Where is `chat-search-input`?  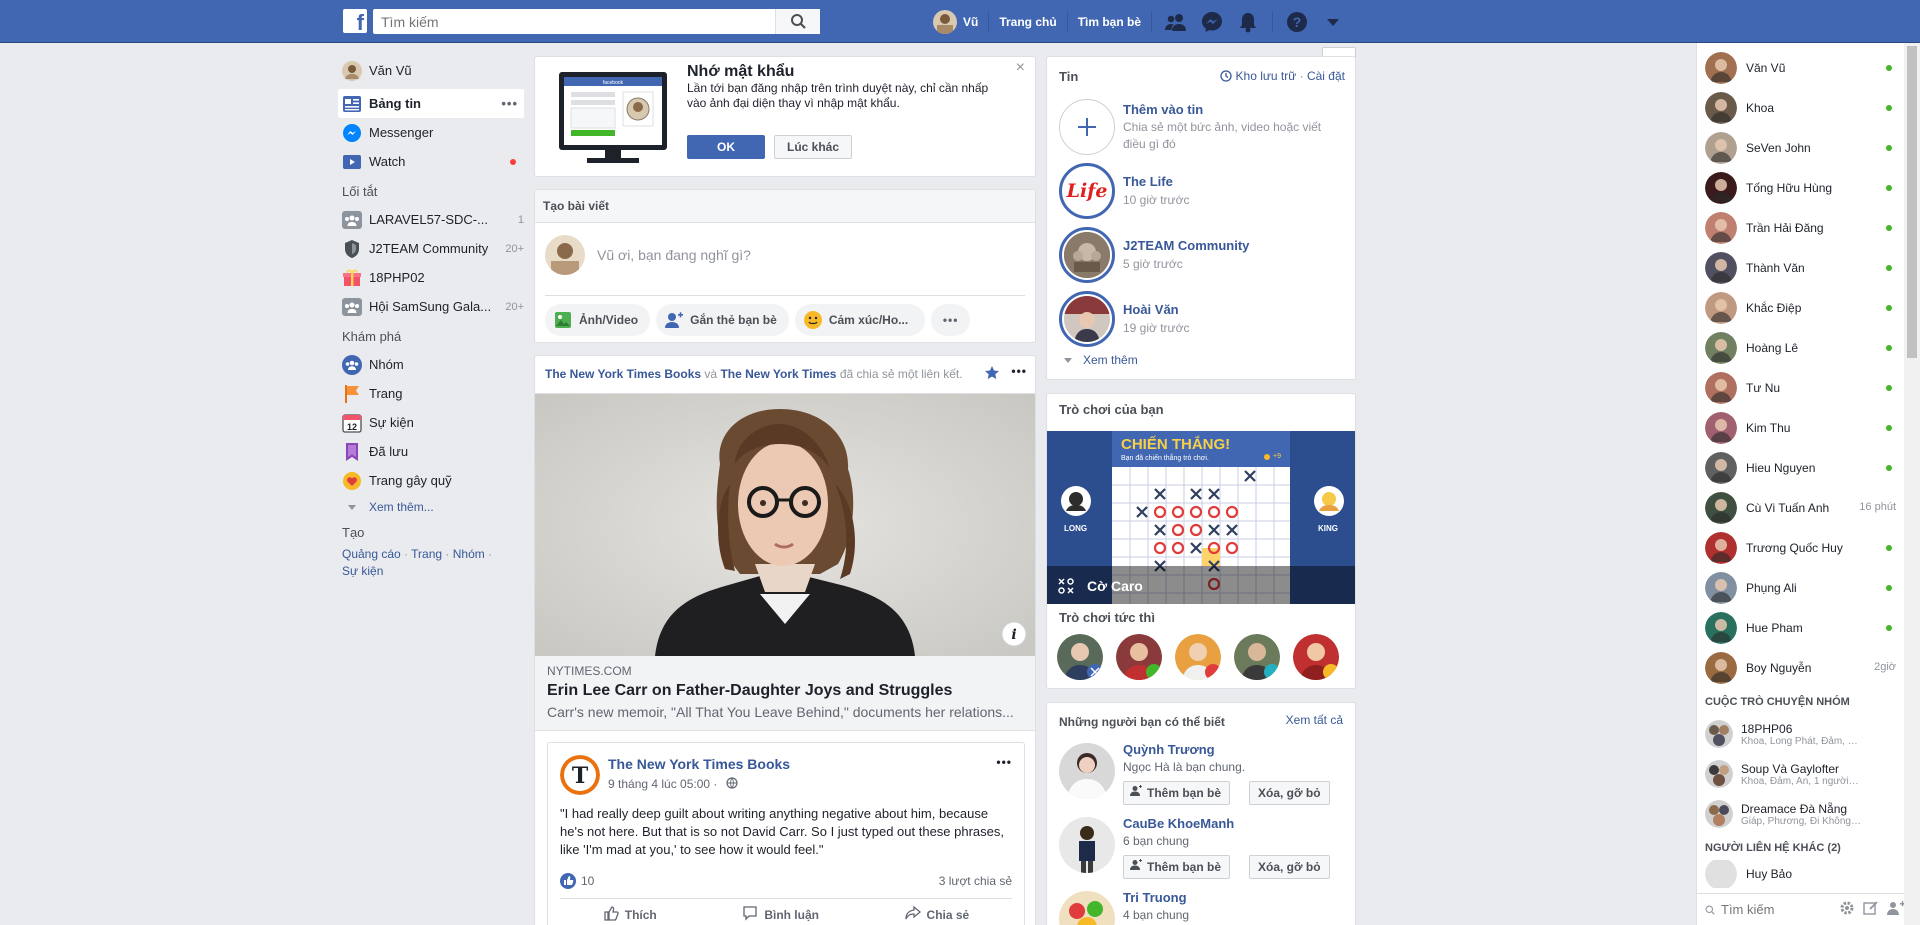 chat-search-input is located at coordinates (1776, 909).